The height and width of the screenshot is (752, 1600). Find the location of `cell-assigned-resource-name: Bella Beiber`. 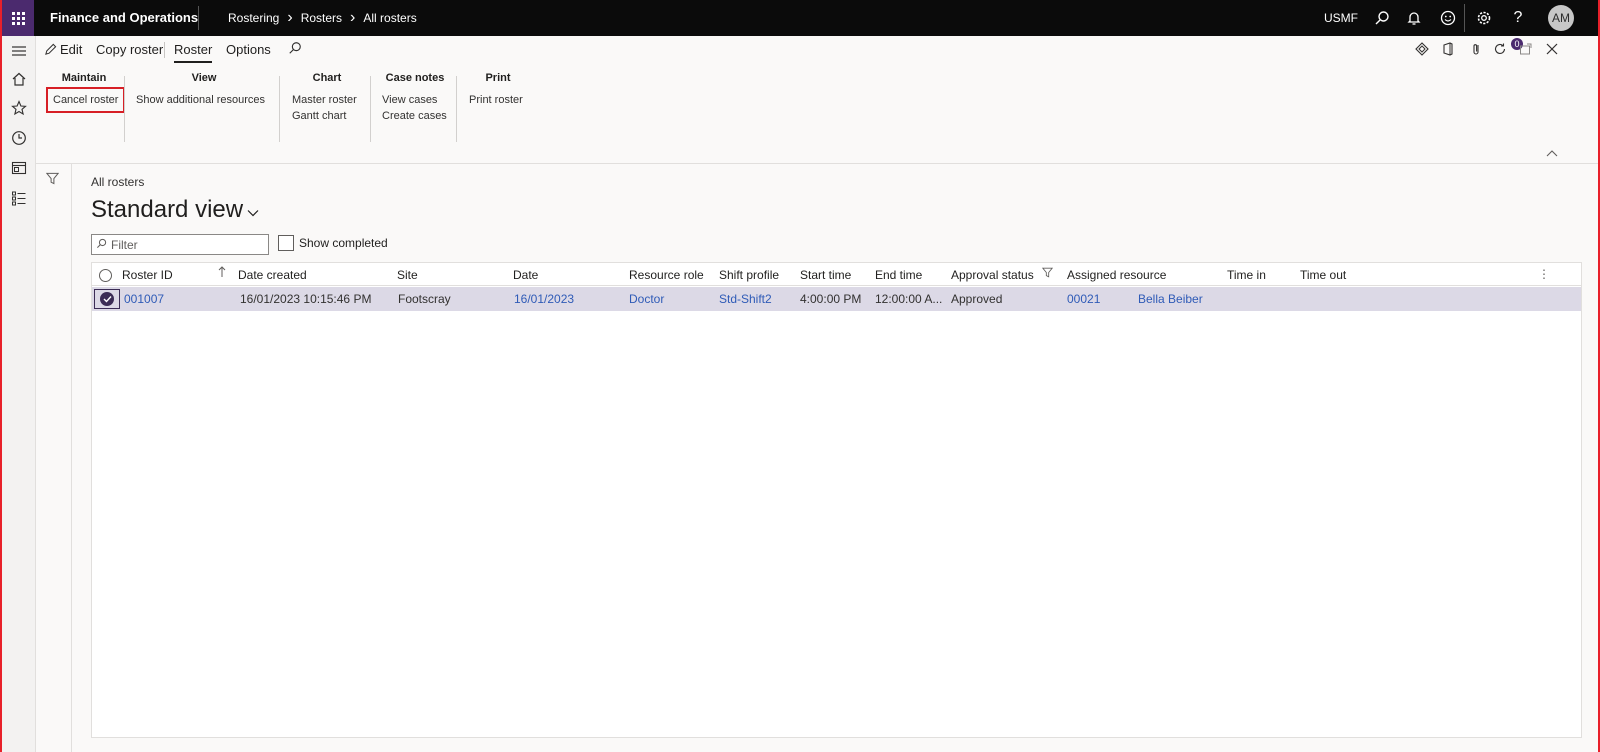

cell-assigned-resource-name: Bella Beiber is located at coordinates (1170, 299).